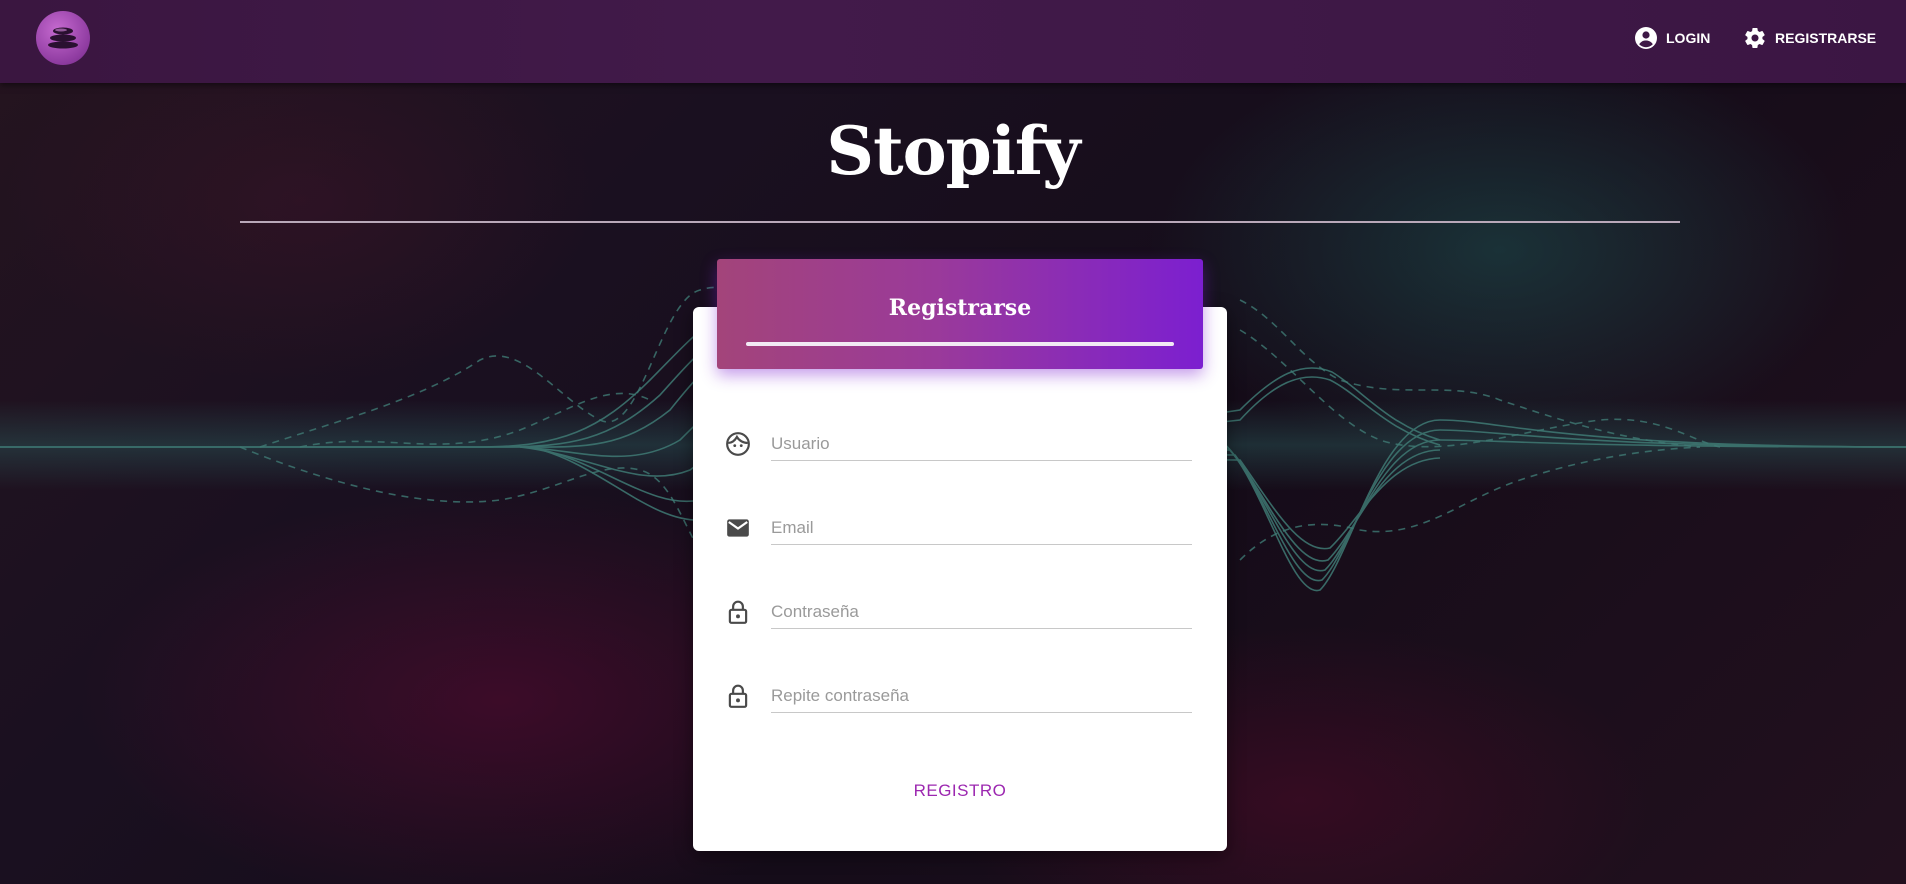  Describe the element at coordinates (981, 696) in the screenshot. I see `repeat-password-input` at that location.